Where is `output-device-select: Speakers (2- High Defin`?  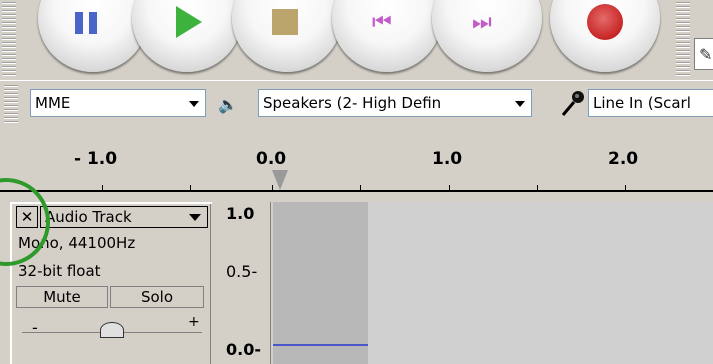 output-device-select: Speakers (2- High Defin is located at coordinates (395, 103).